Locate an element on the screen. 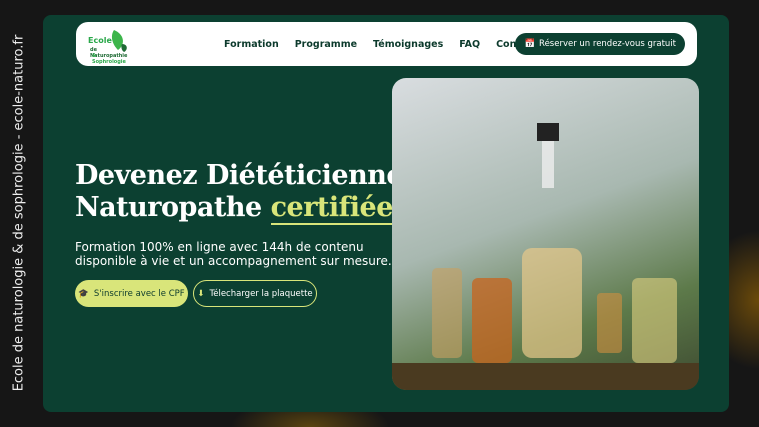 The height and width of the screenshot is (427, 759). nav-faq: FAQ is located at coordinates (469, 44).